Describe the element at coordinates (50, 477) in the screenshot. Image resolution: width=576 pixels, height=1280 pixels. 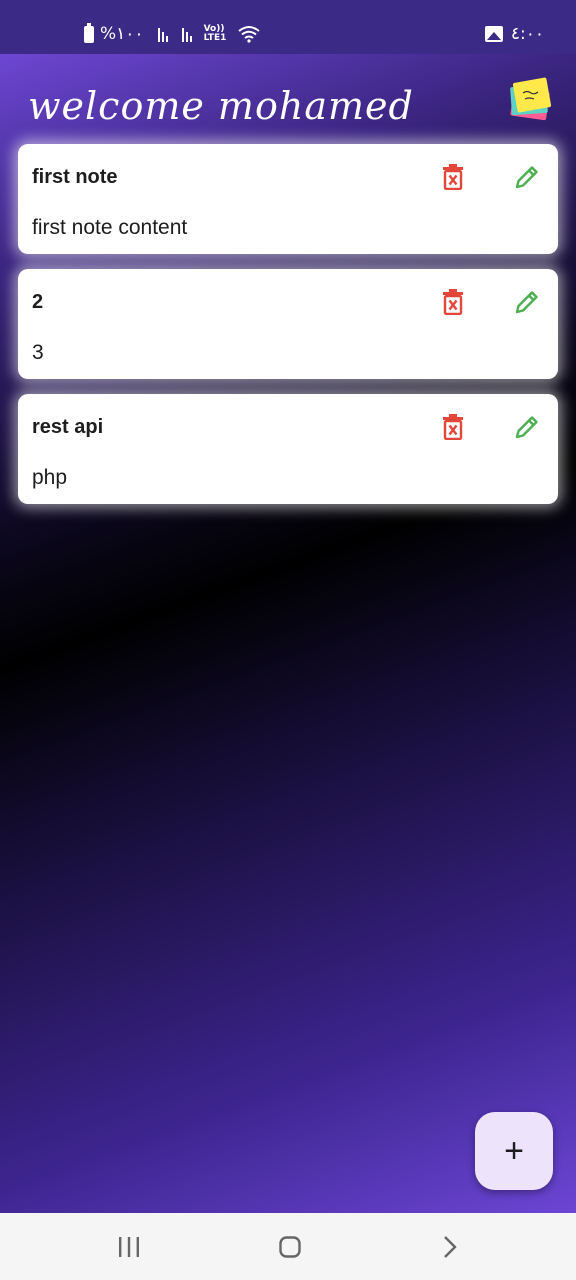
I see `note-content: php` at that location.